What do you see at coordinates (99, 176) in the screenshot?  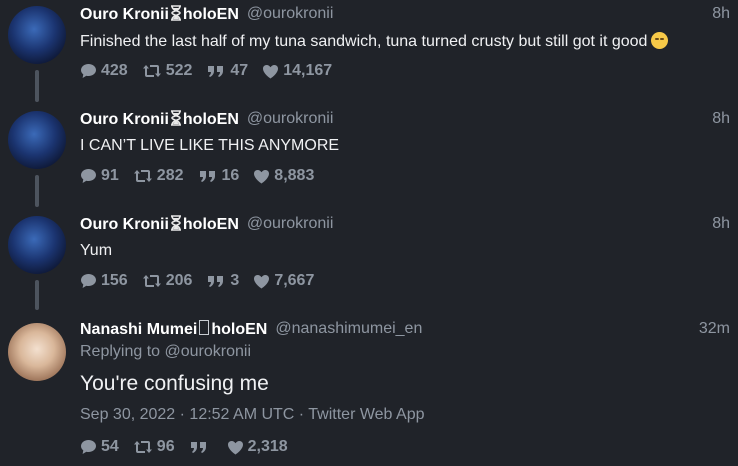 I see `reply-button: 91` at bounding box center [99, 176].